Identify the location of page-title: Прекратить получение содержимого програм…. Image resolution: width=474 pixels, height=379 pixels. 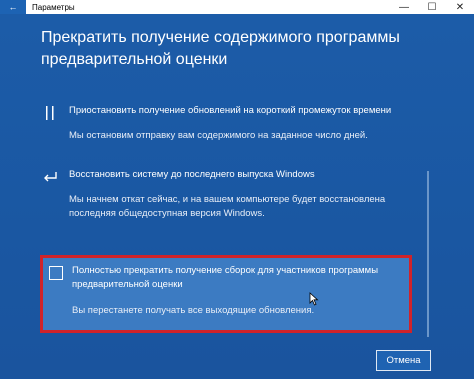
(220, 48).